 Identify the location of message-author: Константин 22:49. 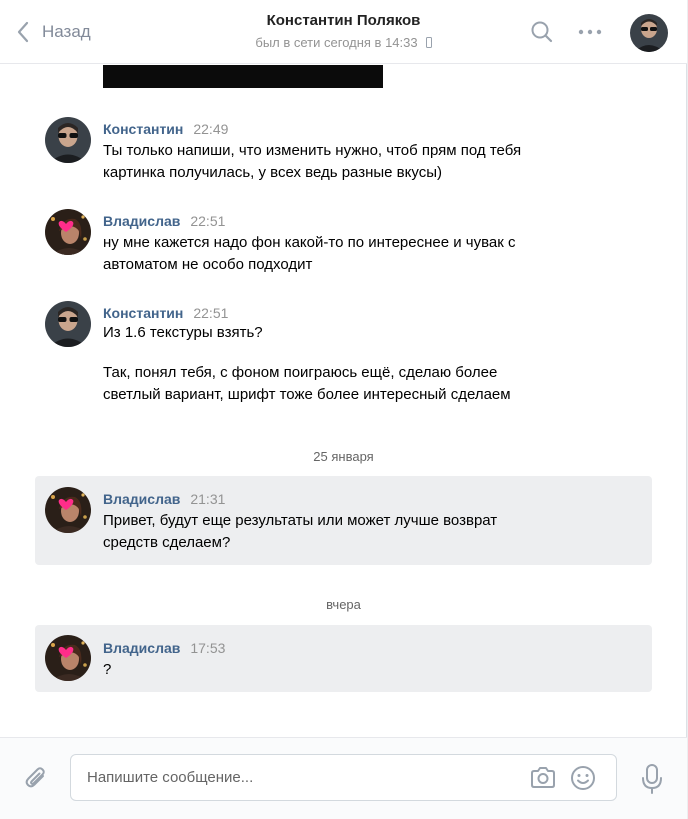
(165, 129).